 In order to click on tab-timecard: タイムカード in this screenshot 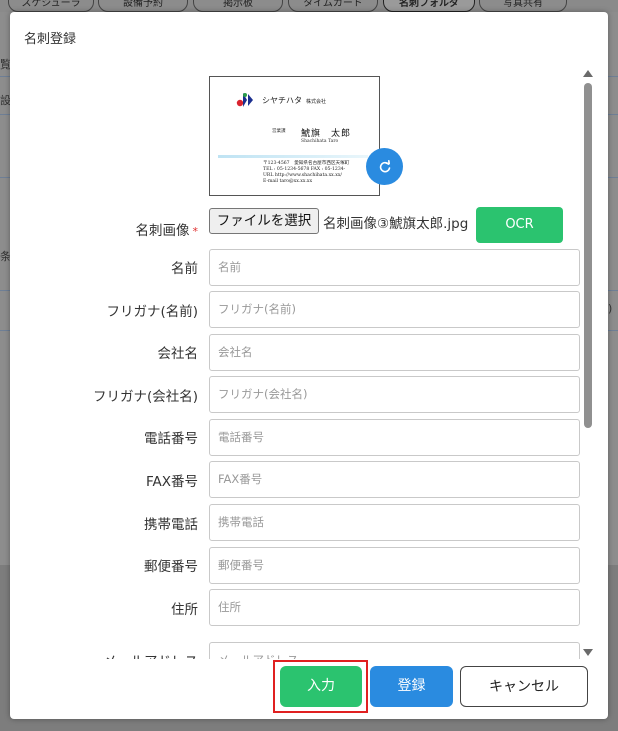, I will do `click(333, 6)`.